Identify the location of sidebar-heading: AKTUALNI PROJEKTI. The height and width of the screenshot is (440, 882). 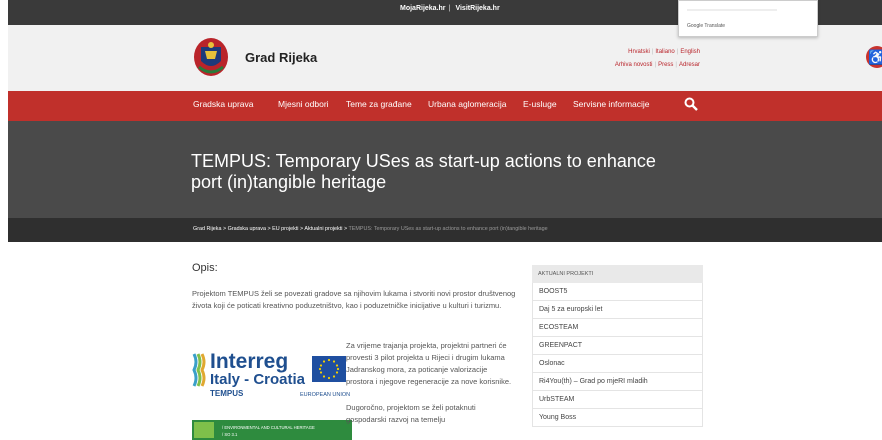
(617, 274).